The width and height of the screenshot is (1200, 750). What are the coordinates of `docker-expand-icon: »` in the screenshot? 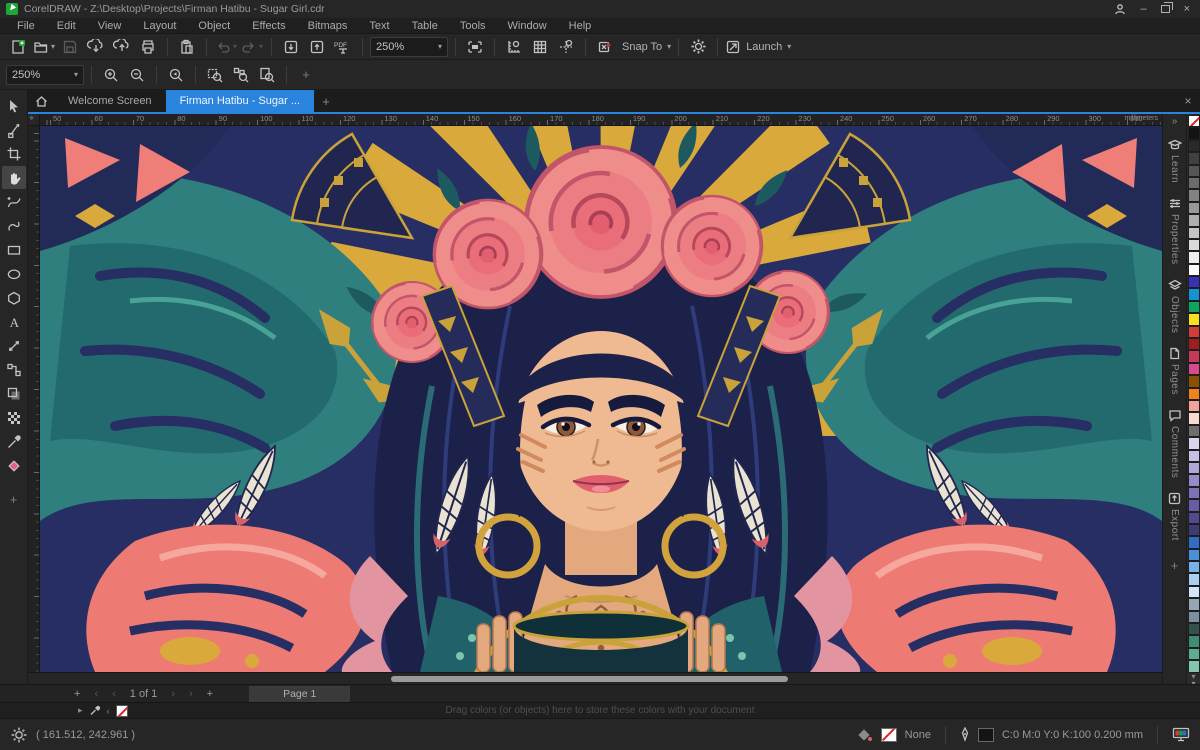 It's located at (1175, 124).